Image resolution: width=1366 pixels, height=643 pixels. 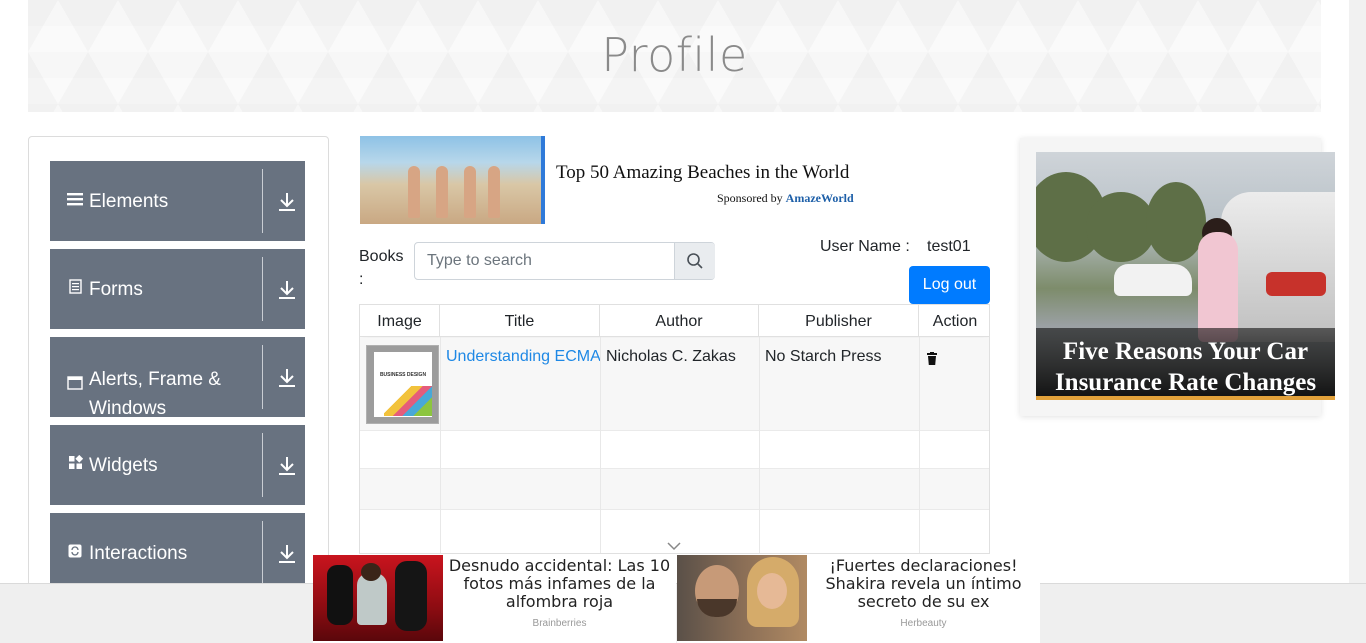 I want to click on ad-source: Herbeauty, so click(x=923, y=623).